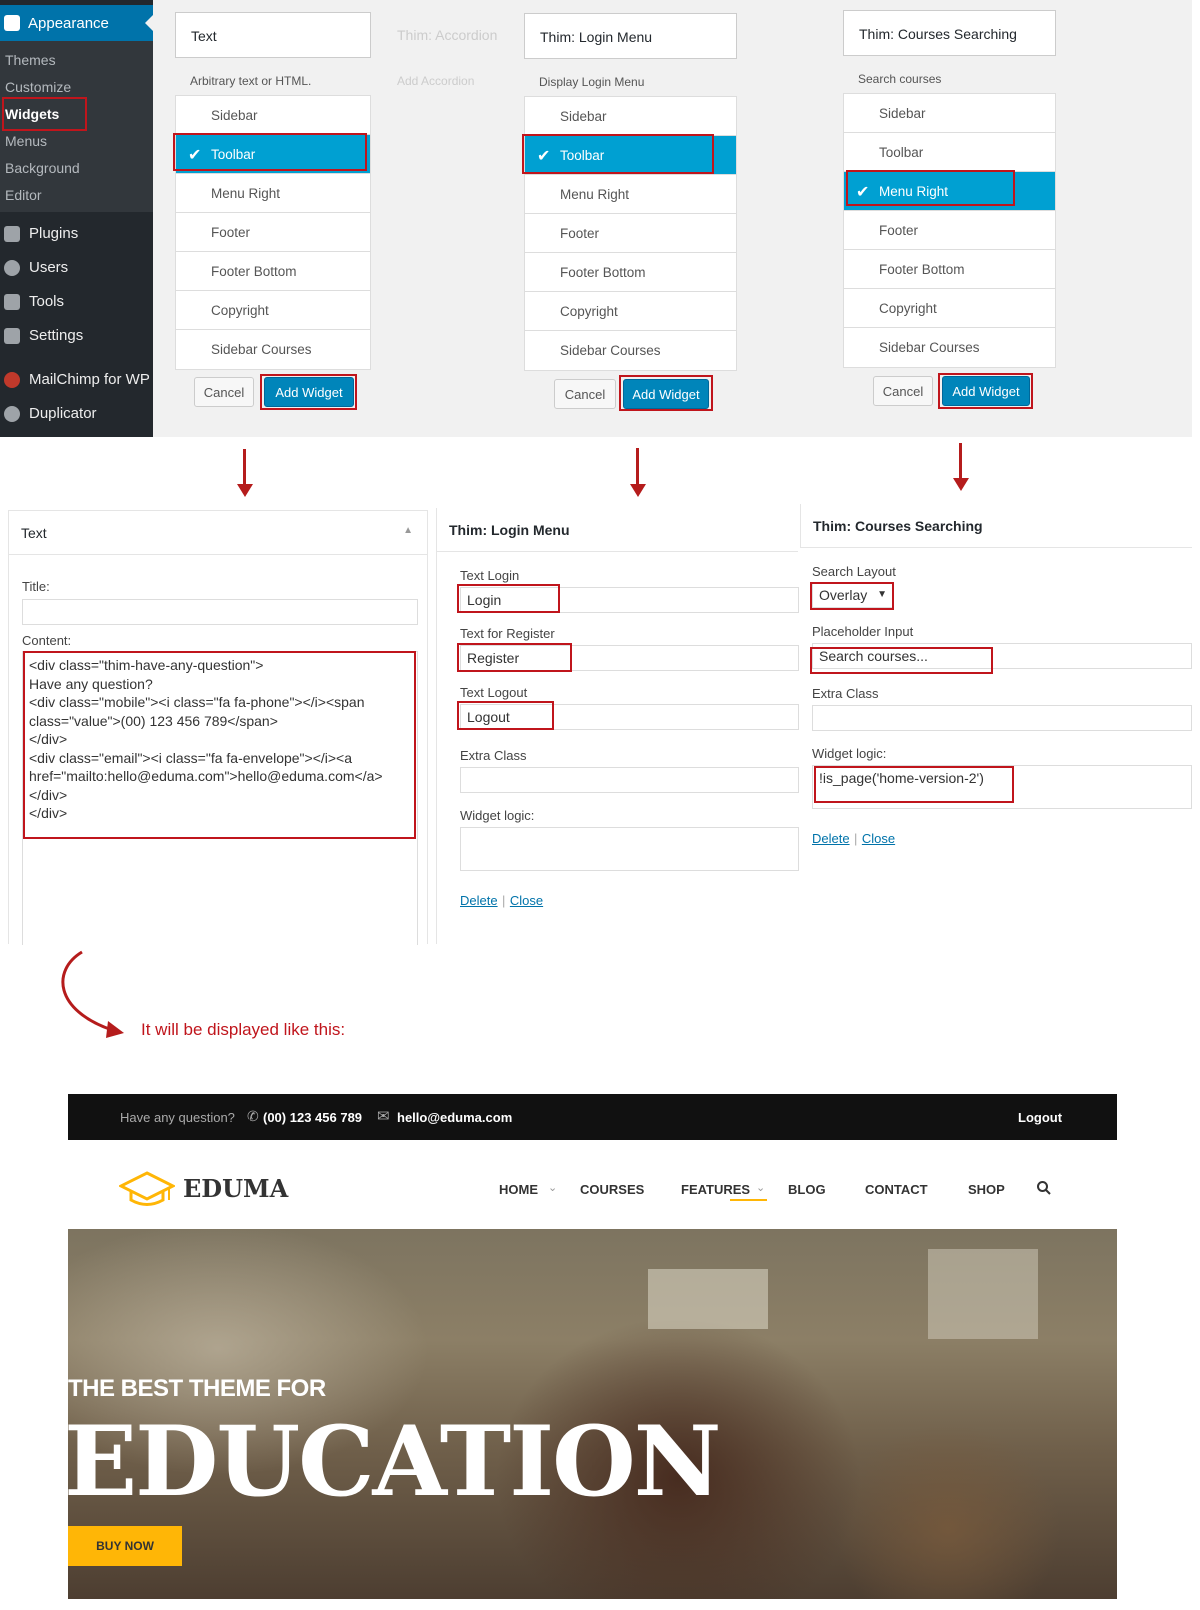 The image size is (1200, 1610). I want to click on share-icon, so click(12, 414).